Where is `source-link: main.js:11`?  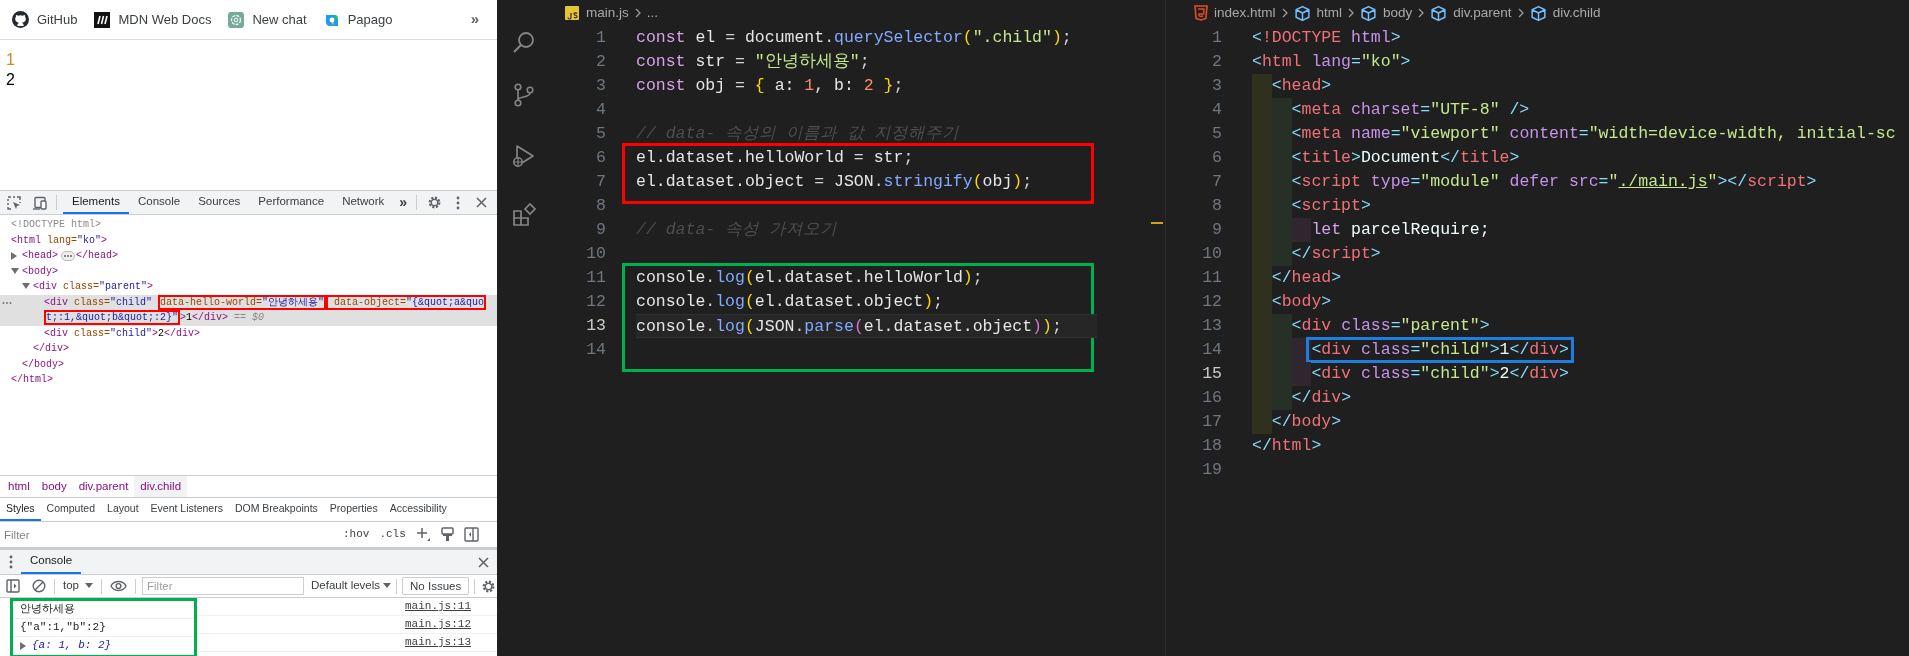 source-link: main.js:11 is located at coordinates (438, 606).